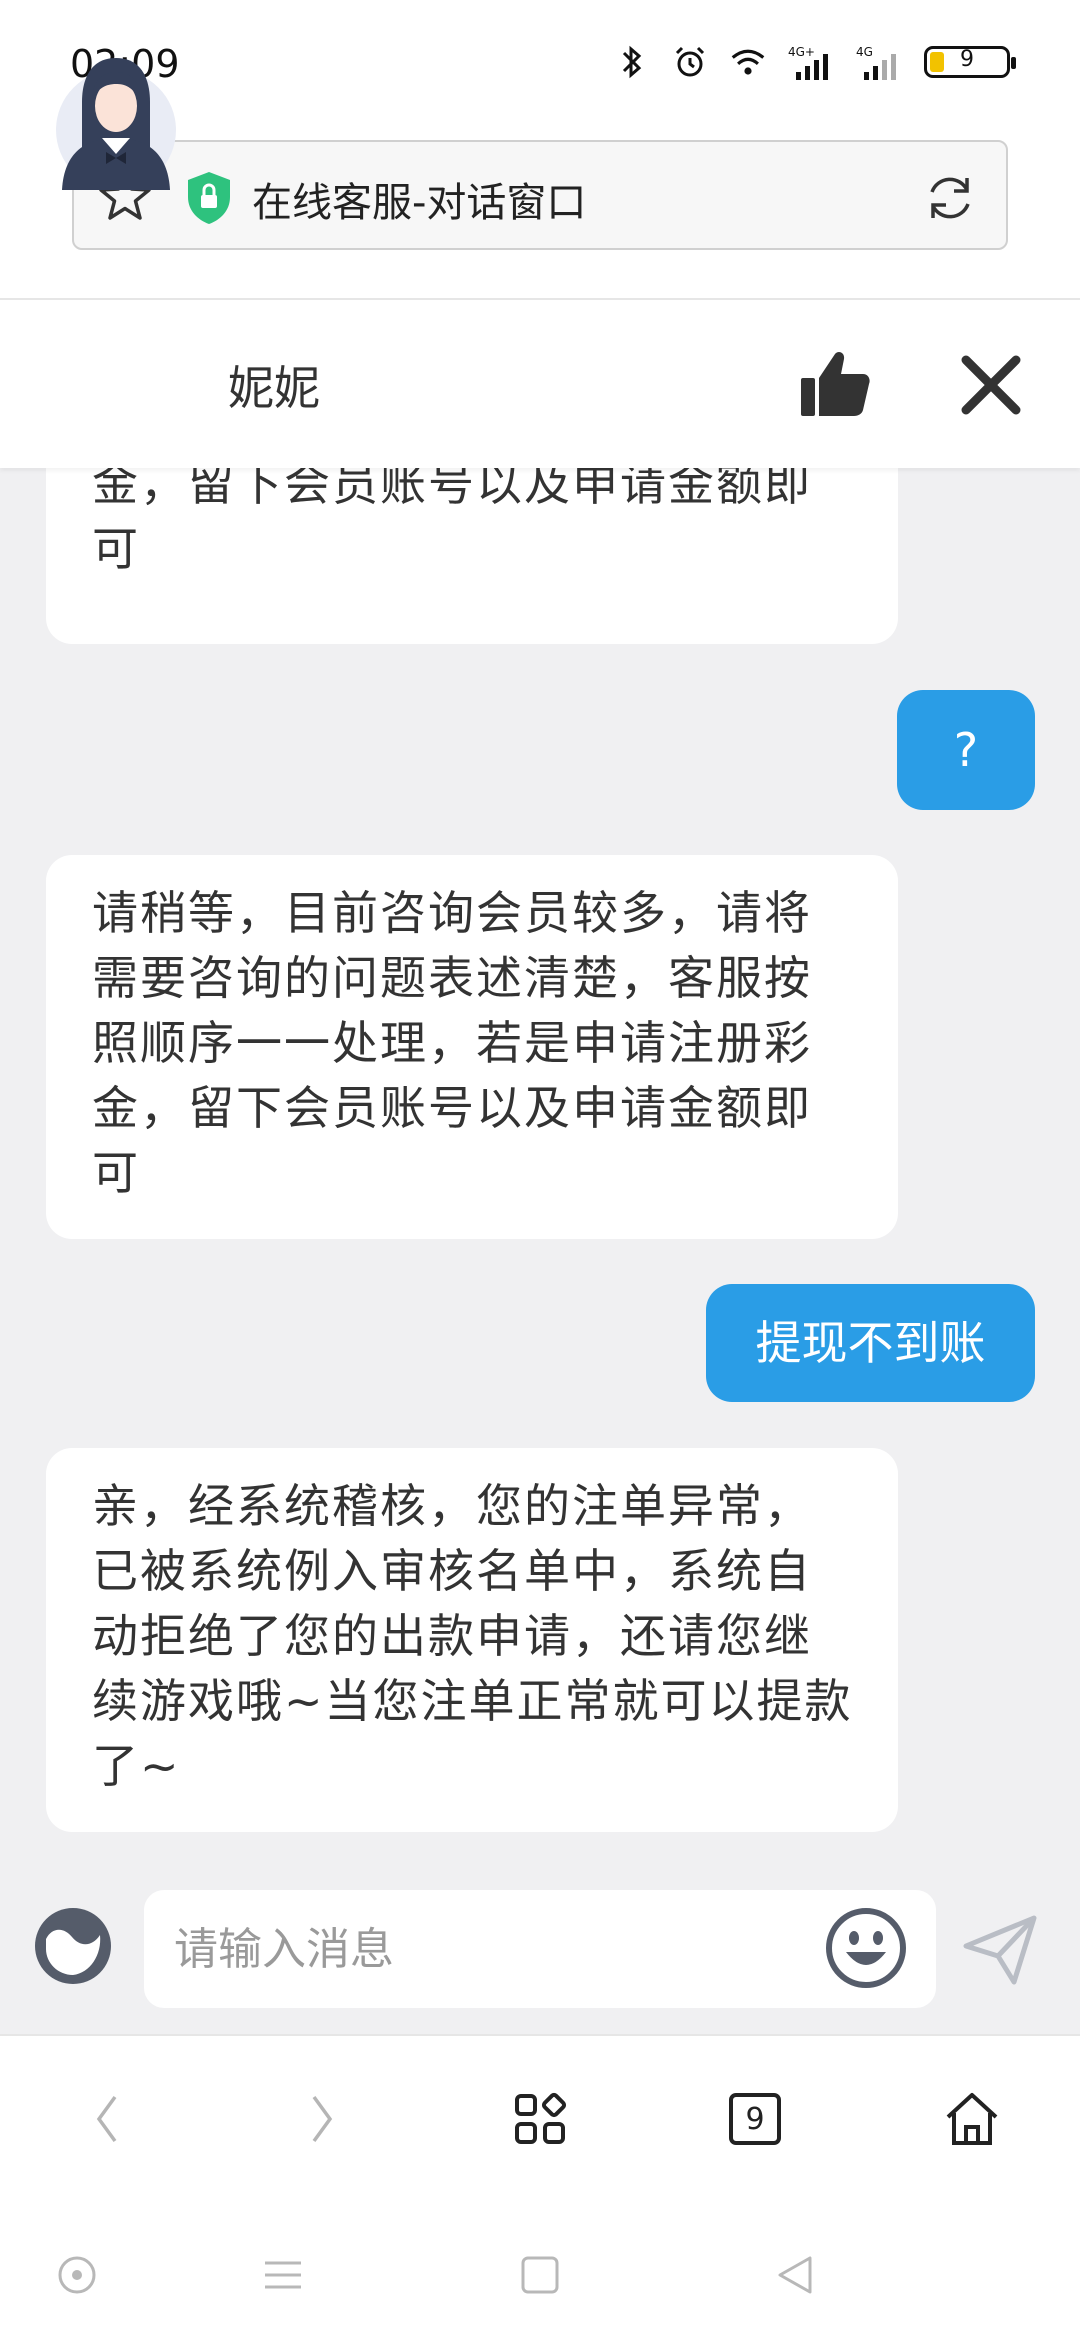 The height and width of the screenshot is (2340, 1080). I want to click on thumbs-up-icon, so click(835, 384).